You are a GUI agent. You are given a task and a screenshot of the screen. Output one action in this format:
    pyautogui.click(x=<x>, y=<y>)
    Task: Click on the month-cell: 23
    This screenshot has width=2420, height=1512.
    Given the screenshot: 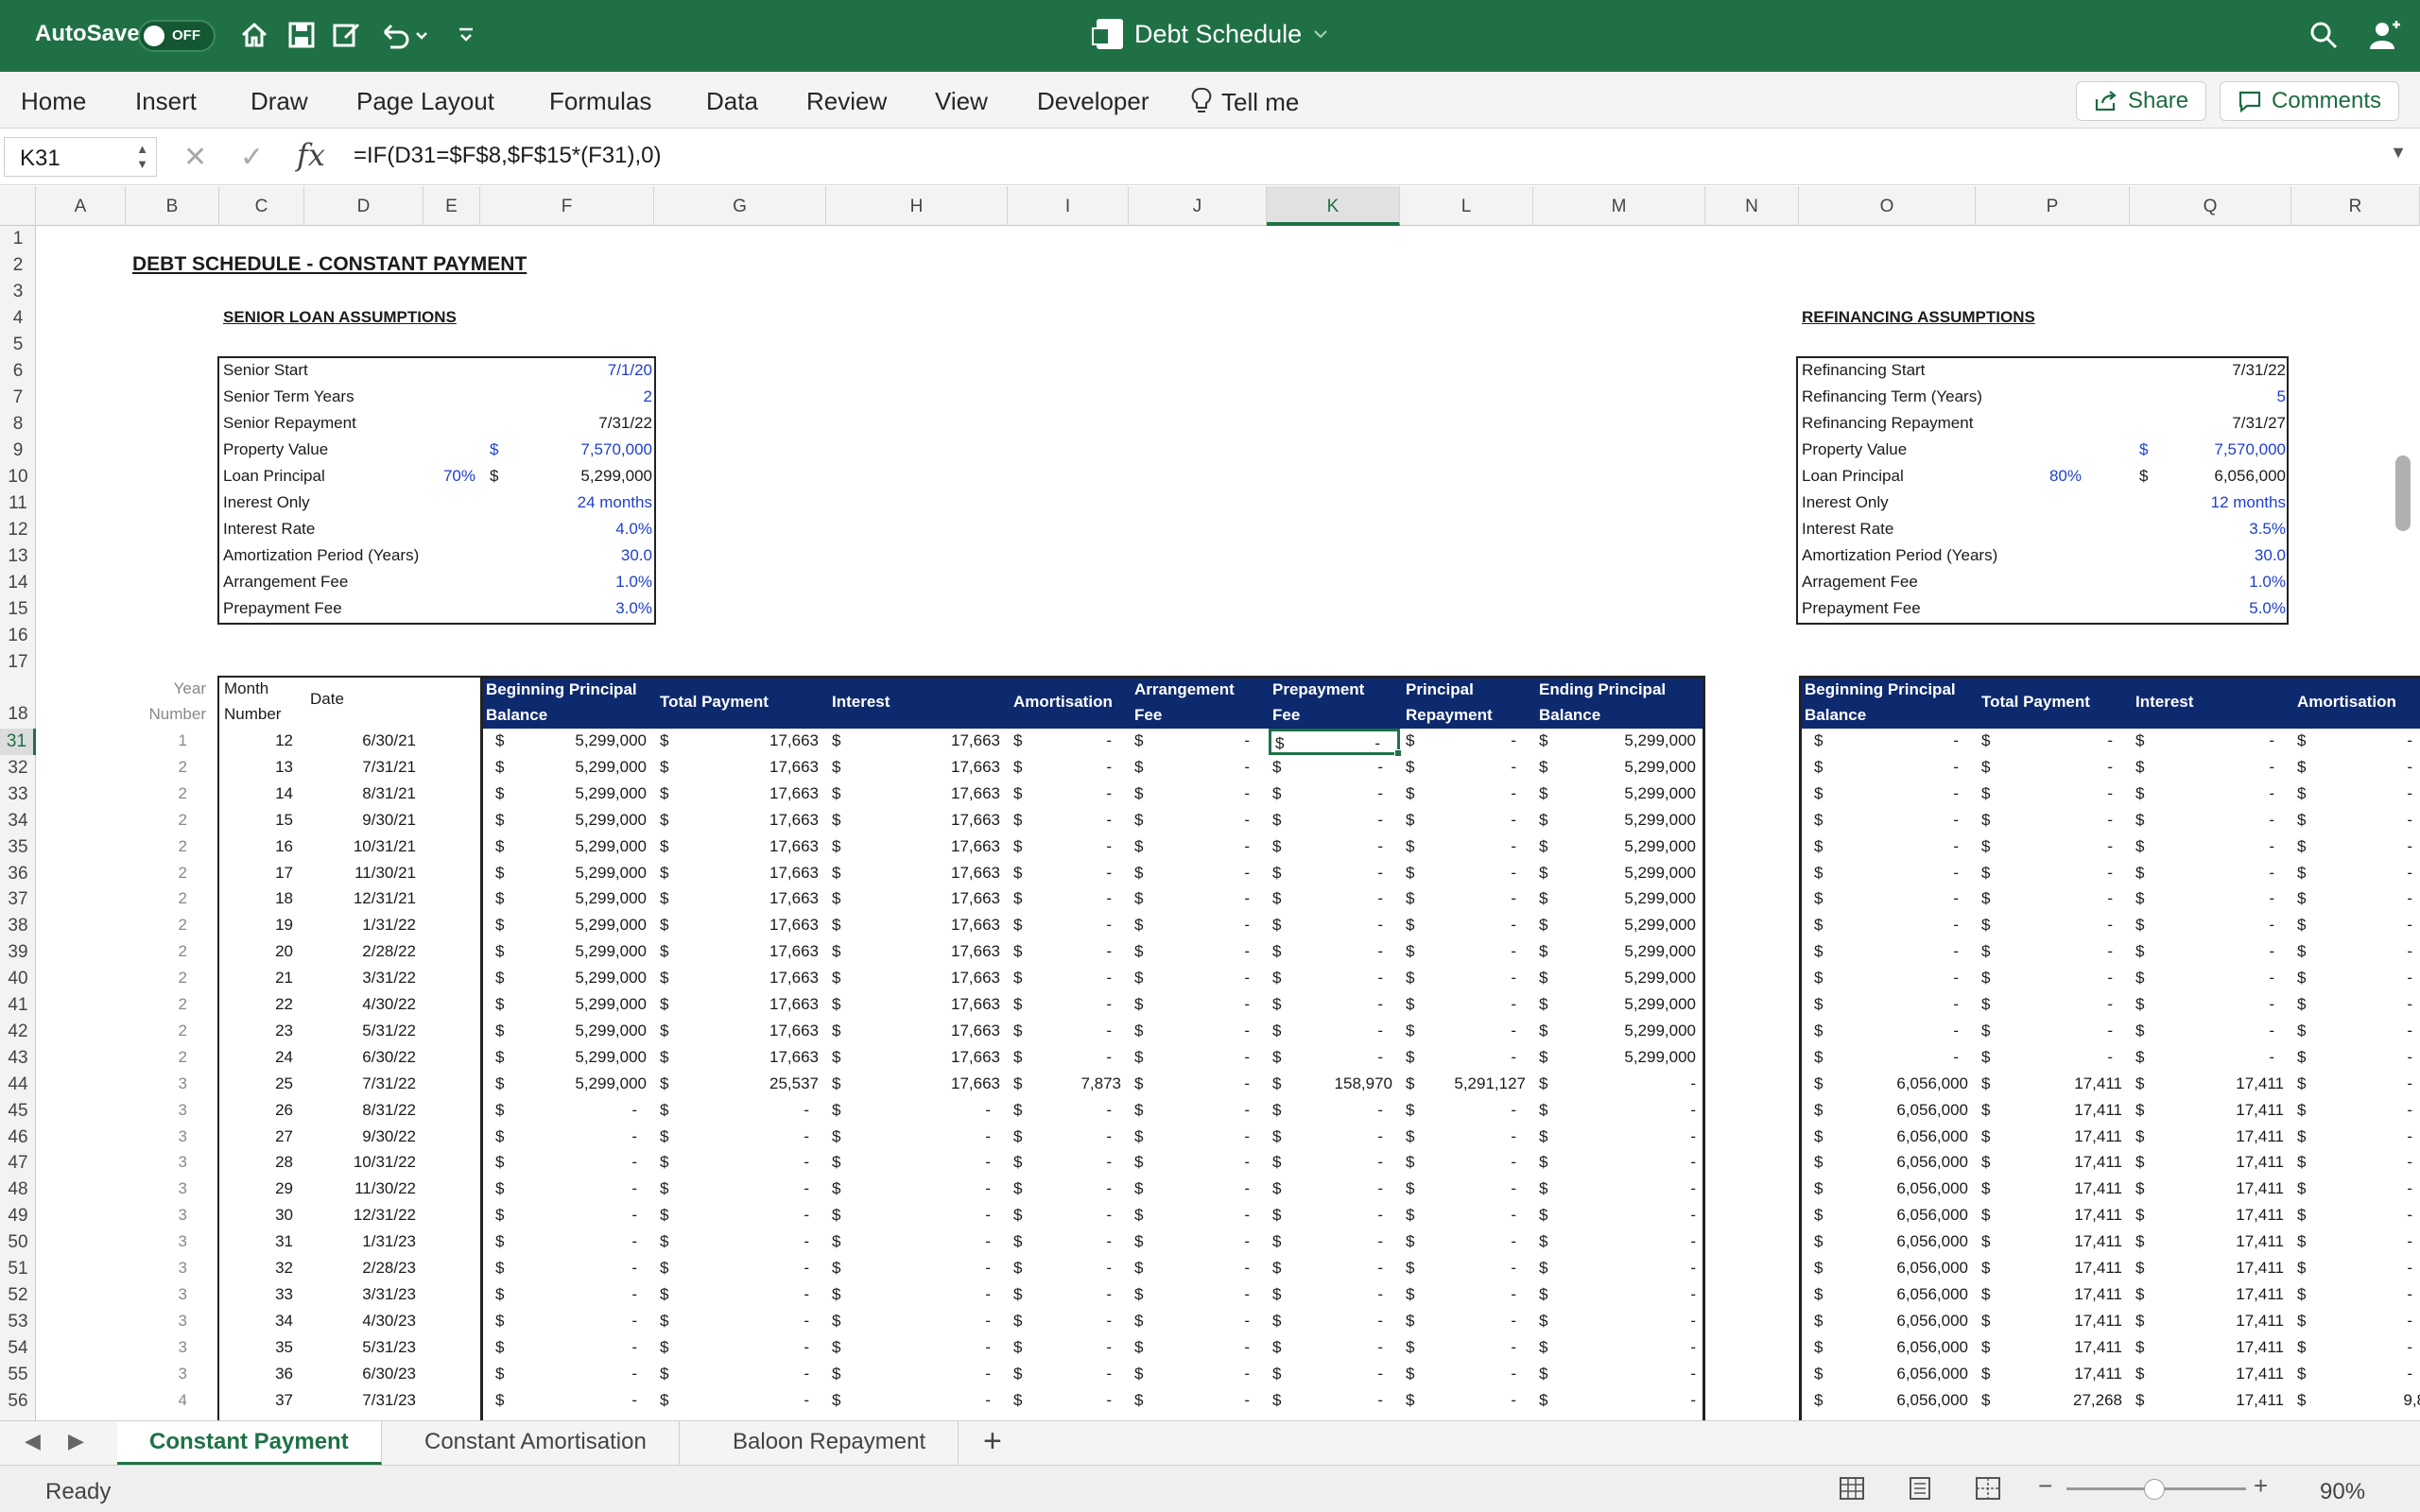 What is the action you would take?
    pyautogui.click(x=256, y=1031)
    